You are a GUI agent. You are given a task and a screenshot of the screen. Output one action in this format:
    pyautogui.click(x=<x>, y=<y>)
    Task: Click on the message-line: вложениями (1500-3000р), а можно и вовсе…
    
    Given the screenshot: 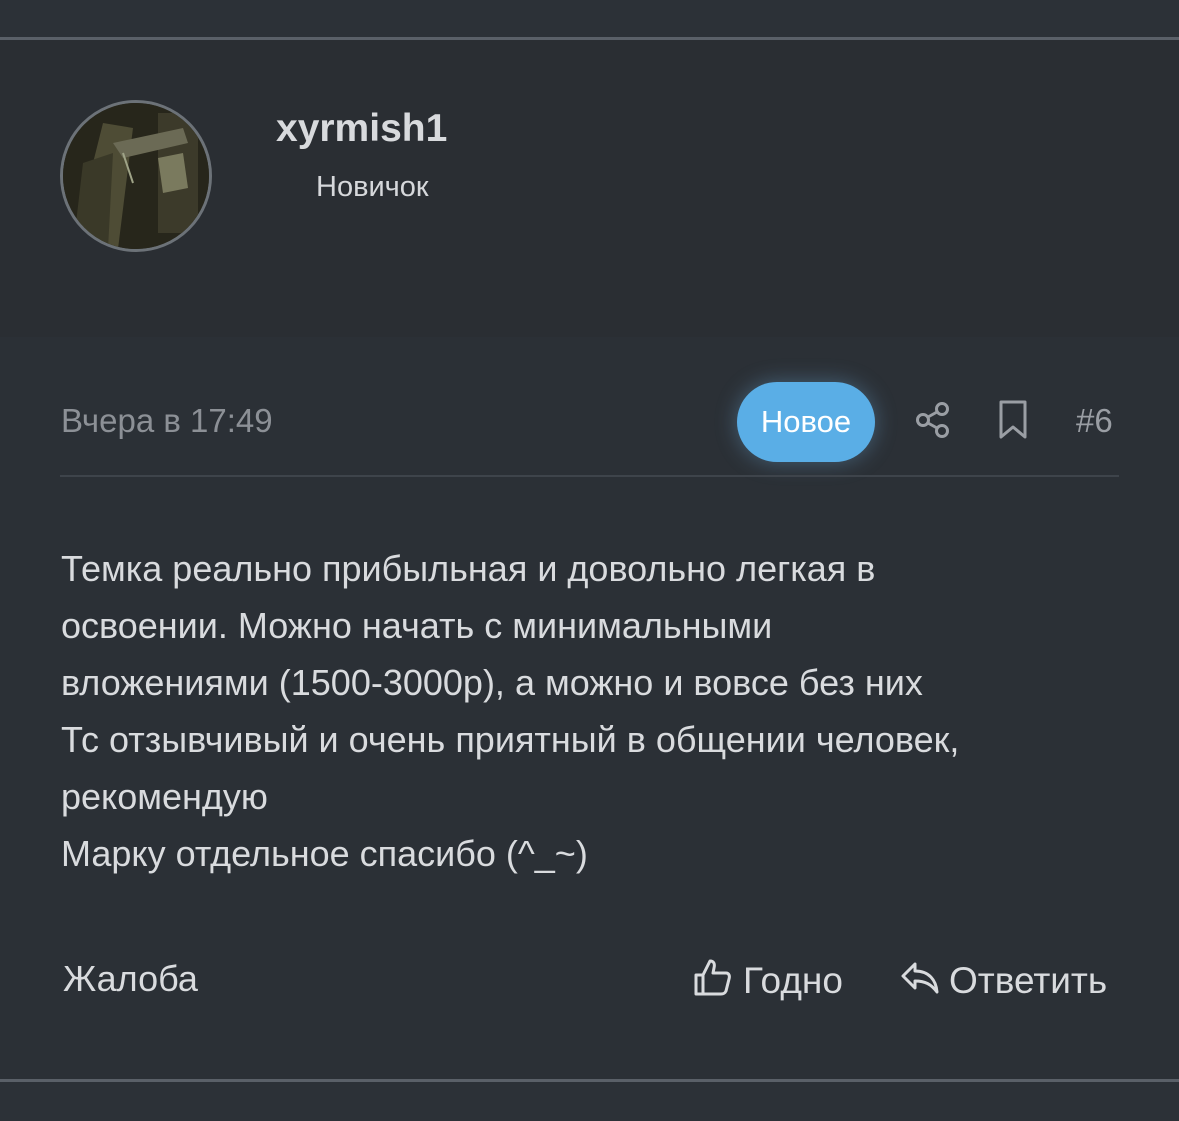 What is the action you would take?
    pyautogui.click(x=492, y=682)
    